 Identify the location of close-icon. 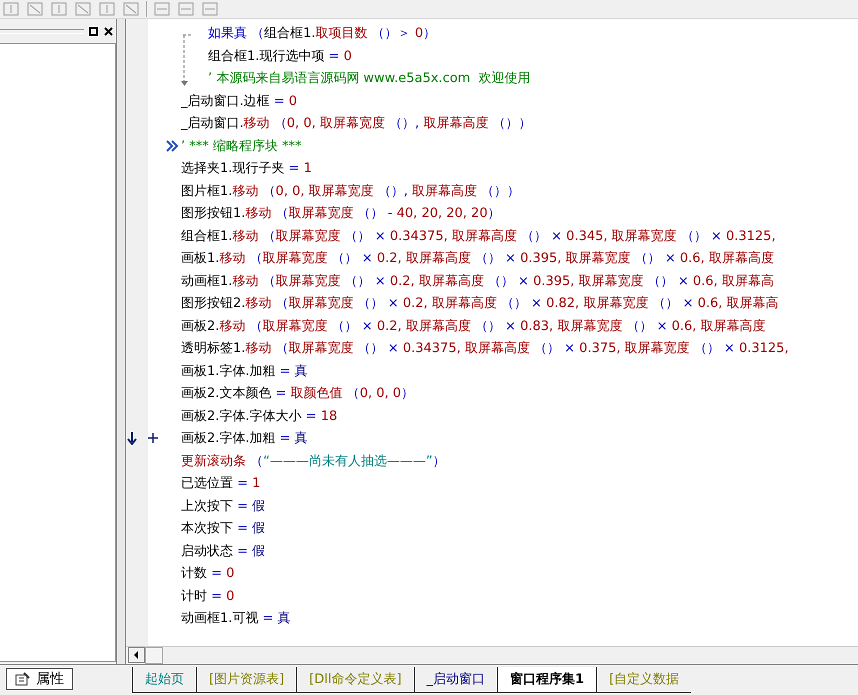
(108, 31).